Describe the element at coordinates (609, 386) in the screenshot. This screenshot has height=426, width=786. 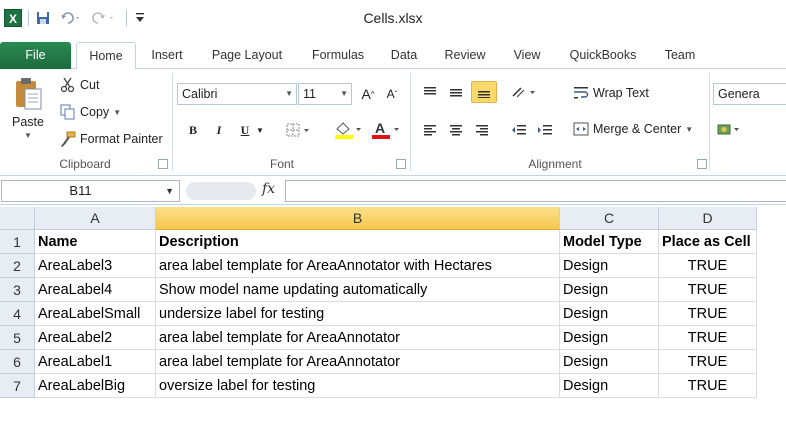
I see `cell-c7: Design` at that location.